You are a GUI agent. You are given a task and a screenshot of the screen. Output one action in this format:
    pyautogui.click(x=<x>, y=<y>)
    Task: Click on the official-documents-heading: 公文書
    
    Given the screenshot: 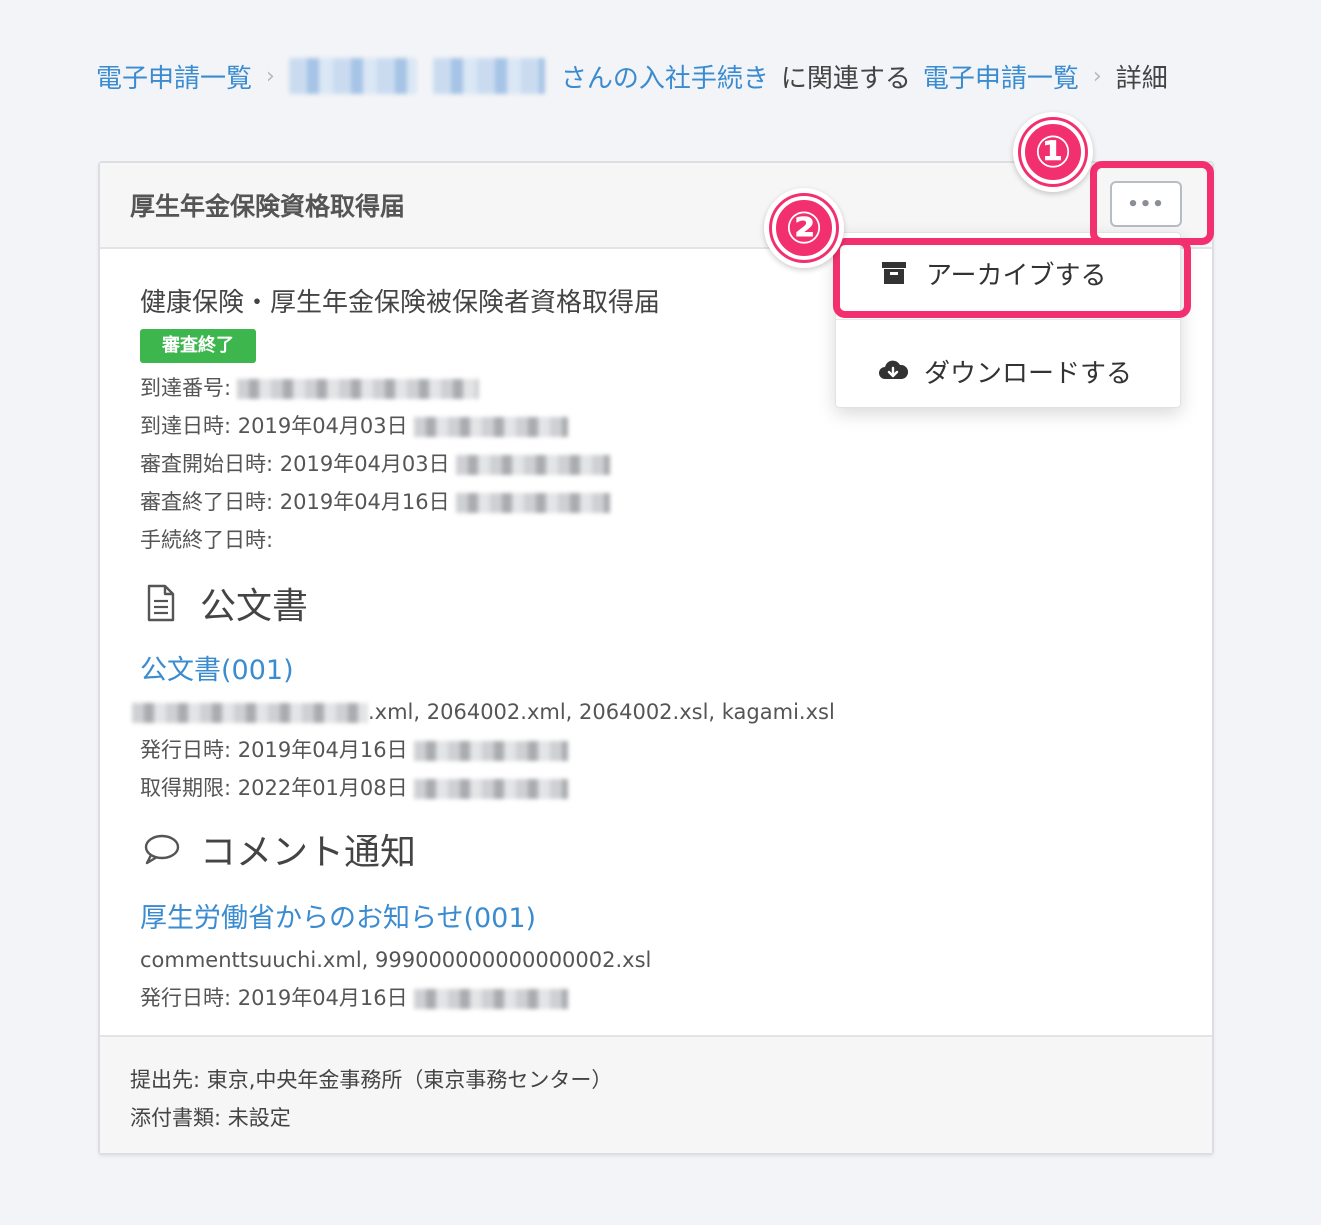 What is the action you would take?
    pyautogui.click(x=656, y=603)
    